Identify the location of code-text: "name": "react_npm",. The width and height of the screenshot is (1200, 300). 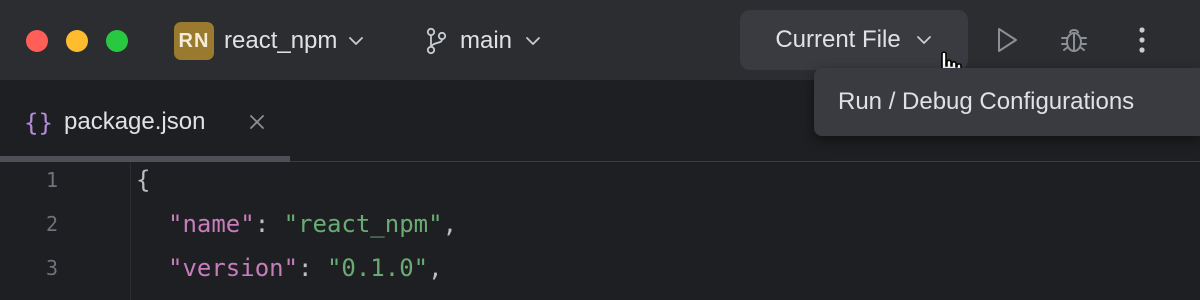
(312, 224).